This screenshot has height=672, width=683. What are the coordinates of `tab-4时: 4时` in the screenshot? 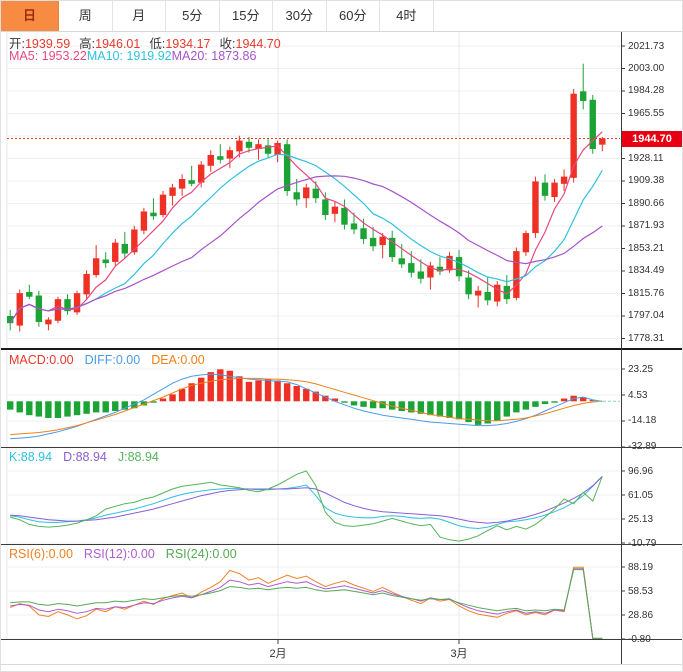 It's located at (407, 16).